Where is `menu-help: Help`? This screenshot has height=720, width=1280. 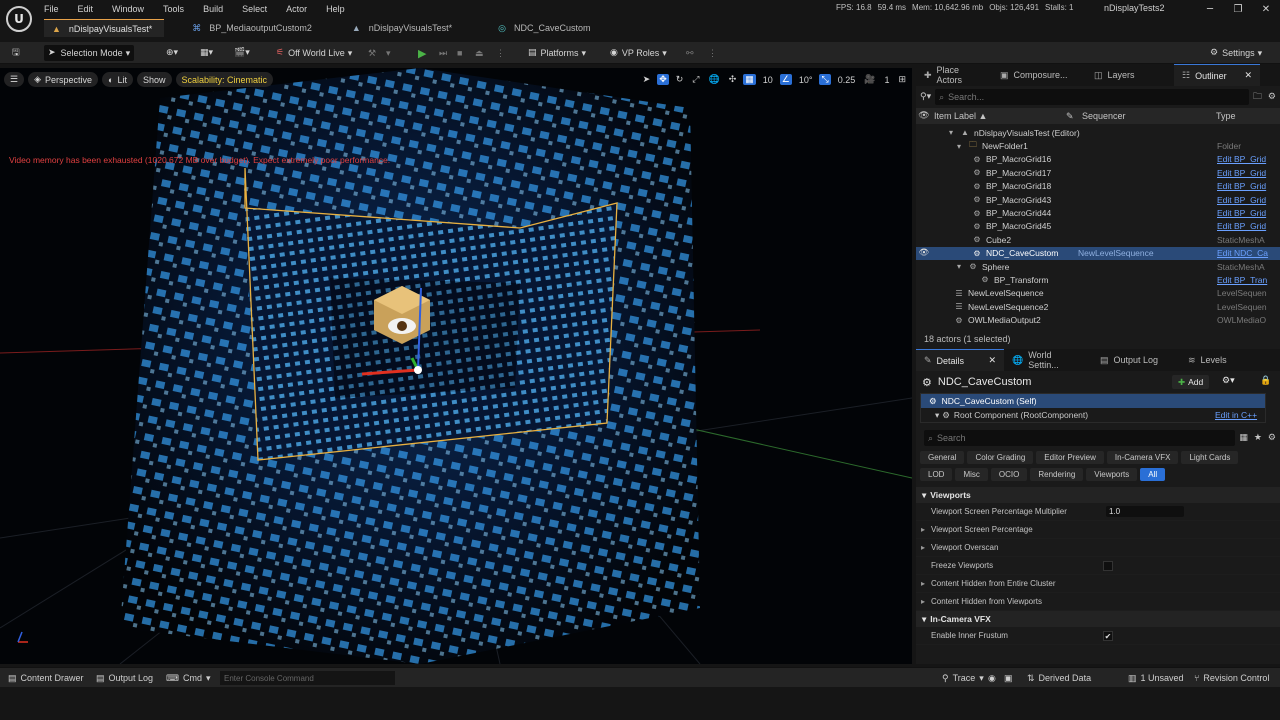 menu-help: Help is located at coordinates (335, 9).